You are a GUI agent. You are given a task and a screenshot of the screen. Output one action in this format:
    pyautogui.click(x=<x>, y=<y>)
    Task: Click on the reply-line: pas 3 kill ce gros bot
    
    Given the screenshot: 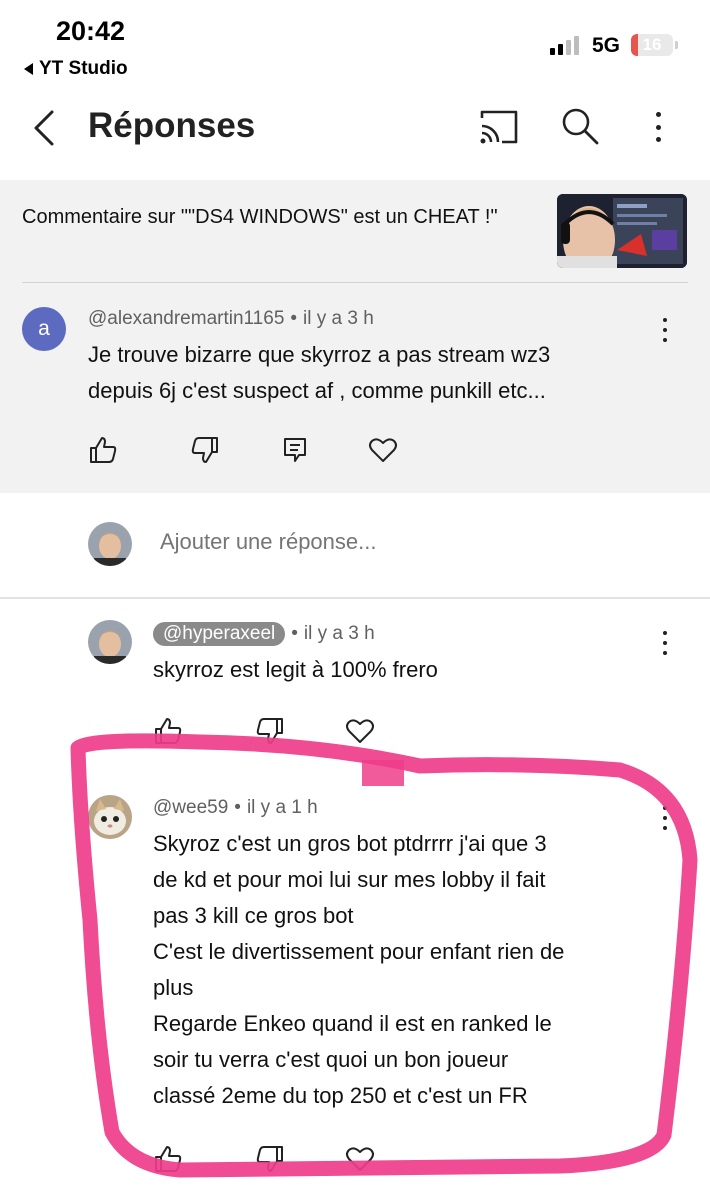 What is the action you would take?
    pyautogui.click(x=253, y=915)
    